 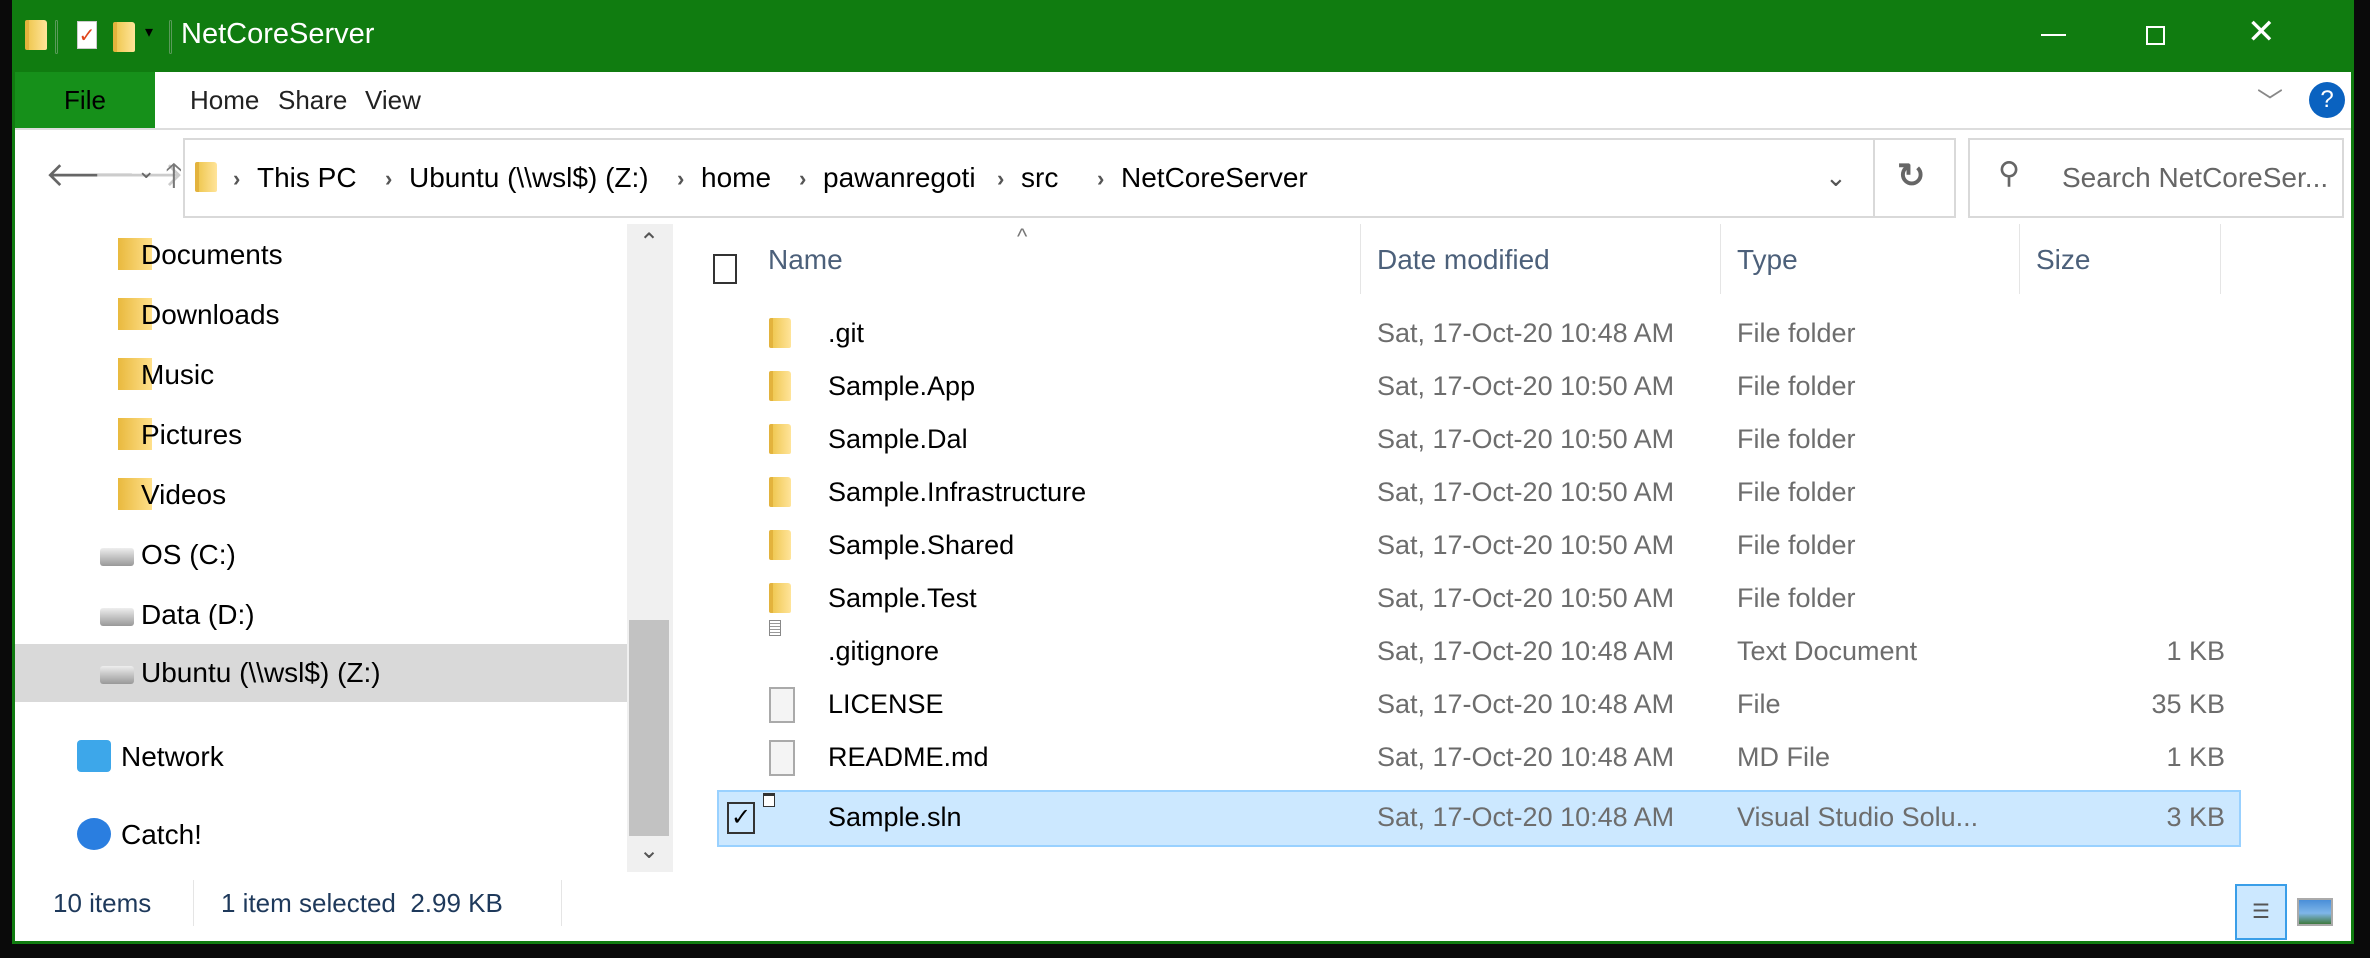 What do you see at coordinates (805, 260) in the screenshot?
I see `column-header-name: Name` at bounding box center [805, 260].